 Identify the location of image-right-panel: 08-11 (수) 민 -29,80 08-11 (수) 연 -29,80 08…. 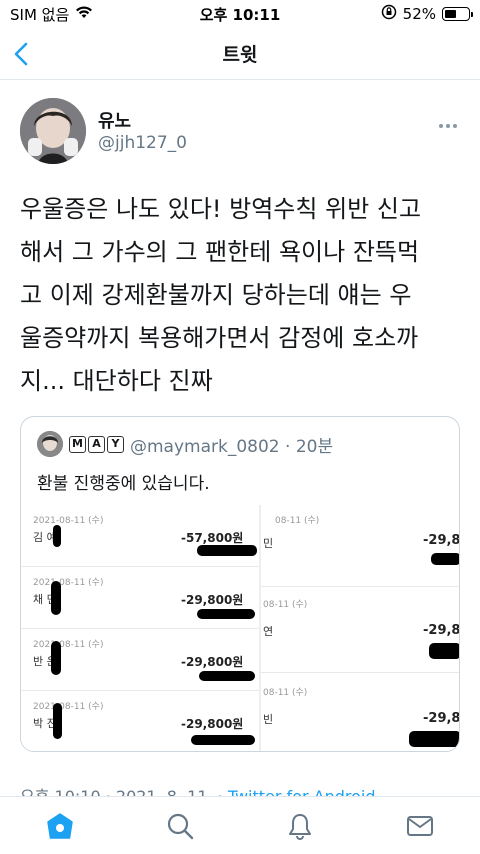
(360, 628).